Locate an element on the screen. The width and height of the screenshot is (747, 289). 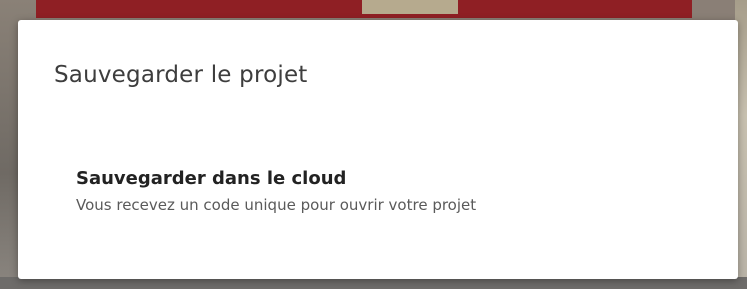
dialog-title: Sauvegarder le projet is located at coordinates (181, 75).